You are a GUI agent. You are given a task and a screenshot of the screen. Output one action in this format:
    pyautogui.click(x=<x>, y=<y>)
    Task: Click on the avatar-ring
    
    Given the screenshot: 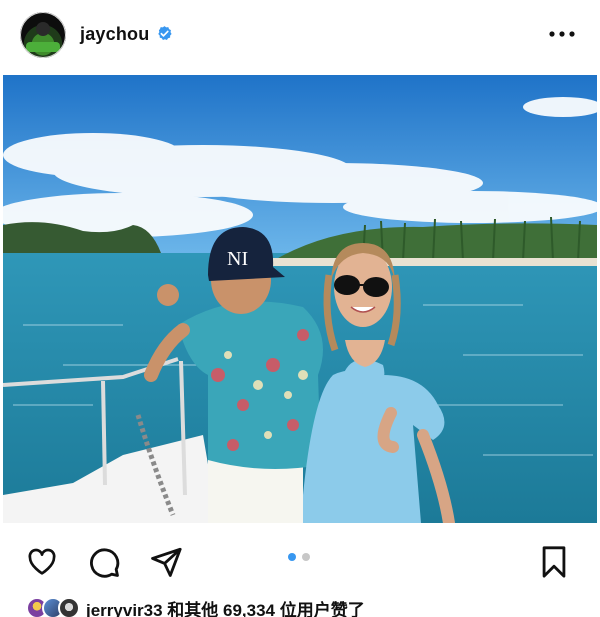 What is the action you would take?
    pyautogui.click(x=43, y=35)
    